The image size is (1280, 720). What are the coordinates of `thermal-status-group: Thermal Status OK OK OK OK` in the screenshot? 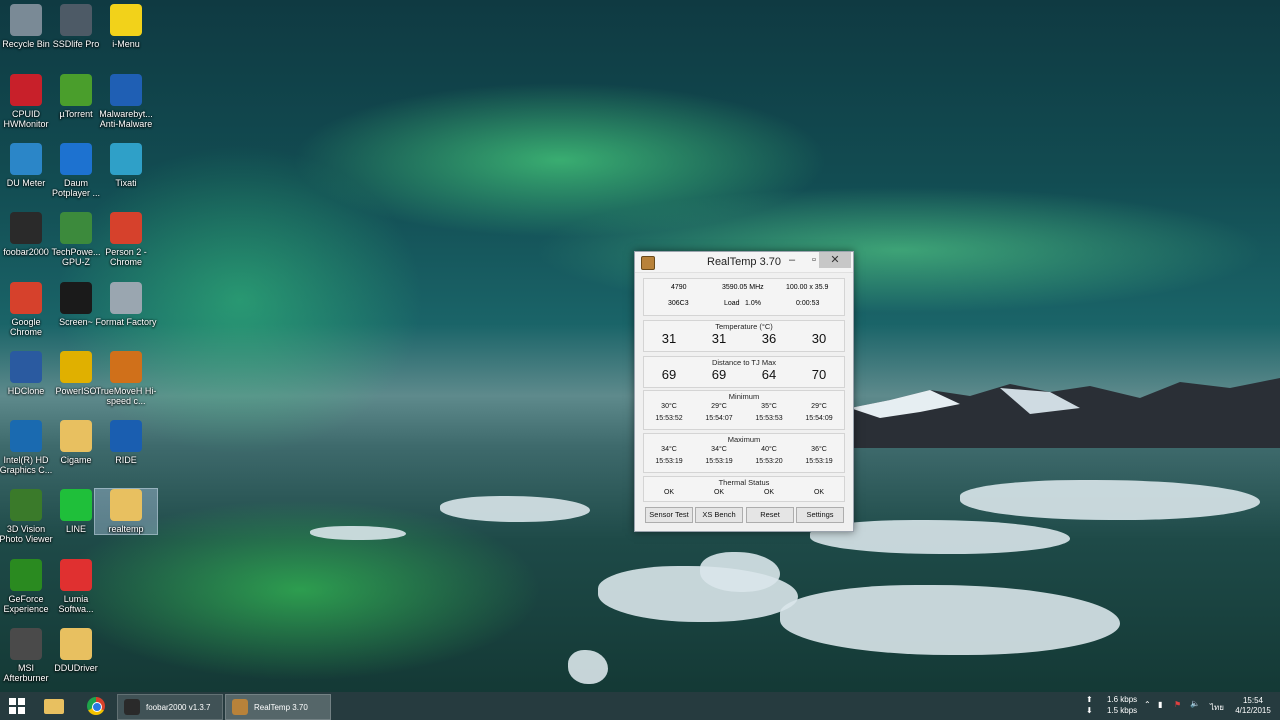 It's located at (744, 489).